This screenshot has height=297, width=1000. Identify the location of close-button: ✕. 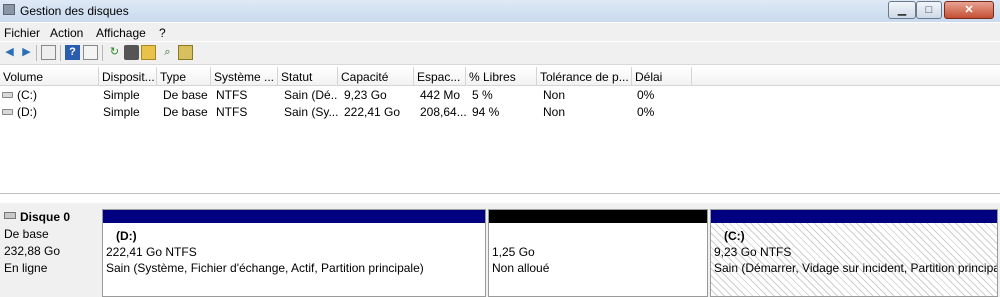
(969, 10).